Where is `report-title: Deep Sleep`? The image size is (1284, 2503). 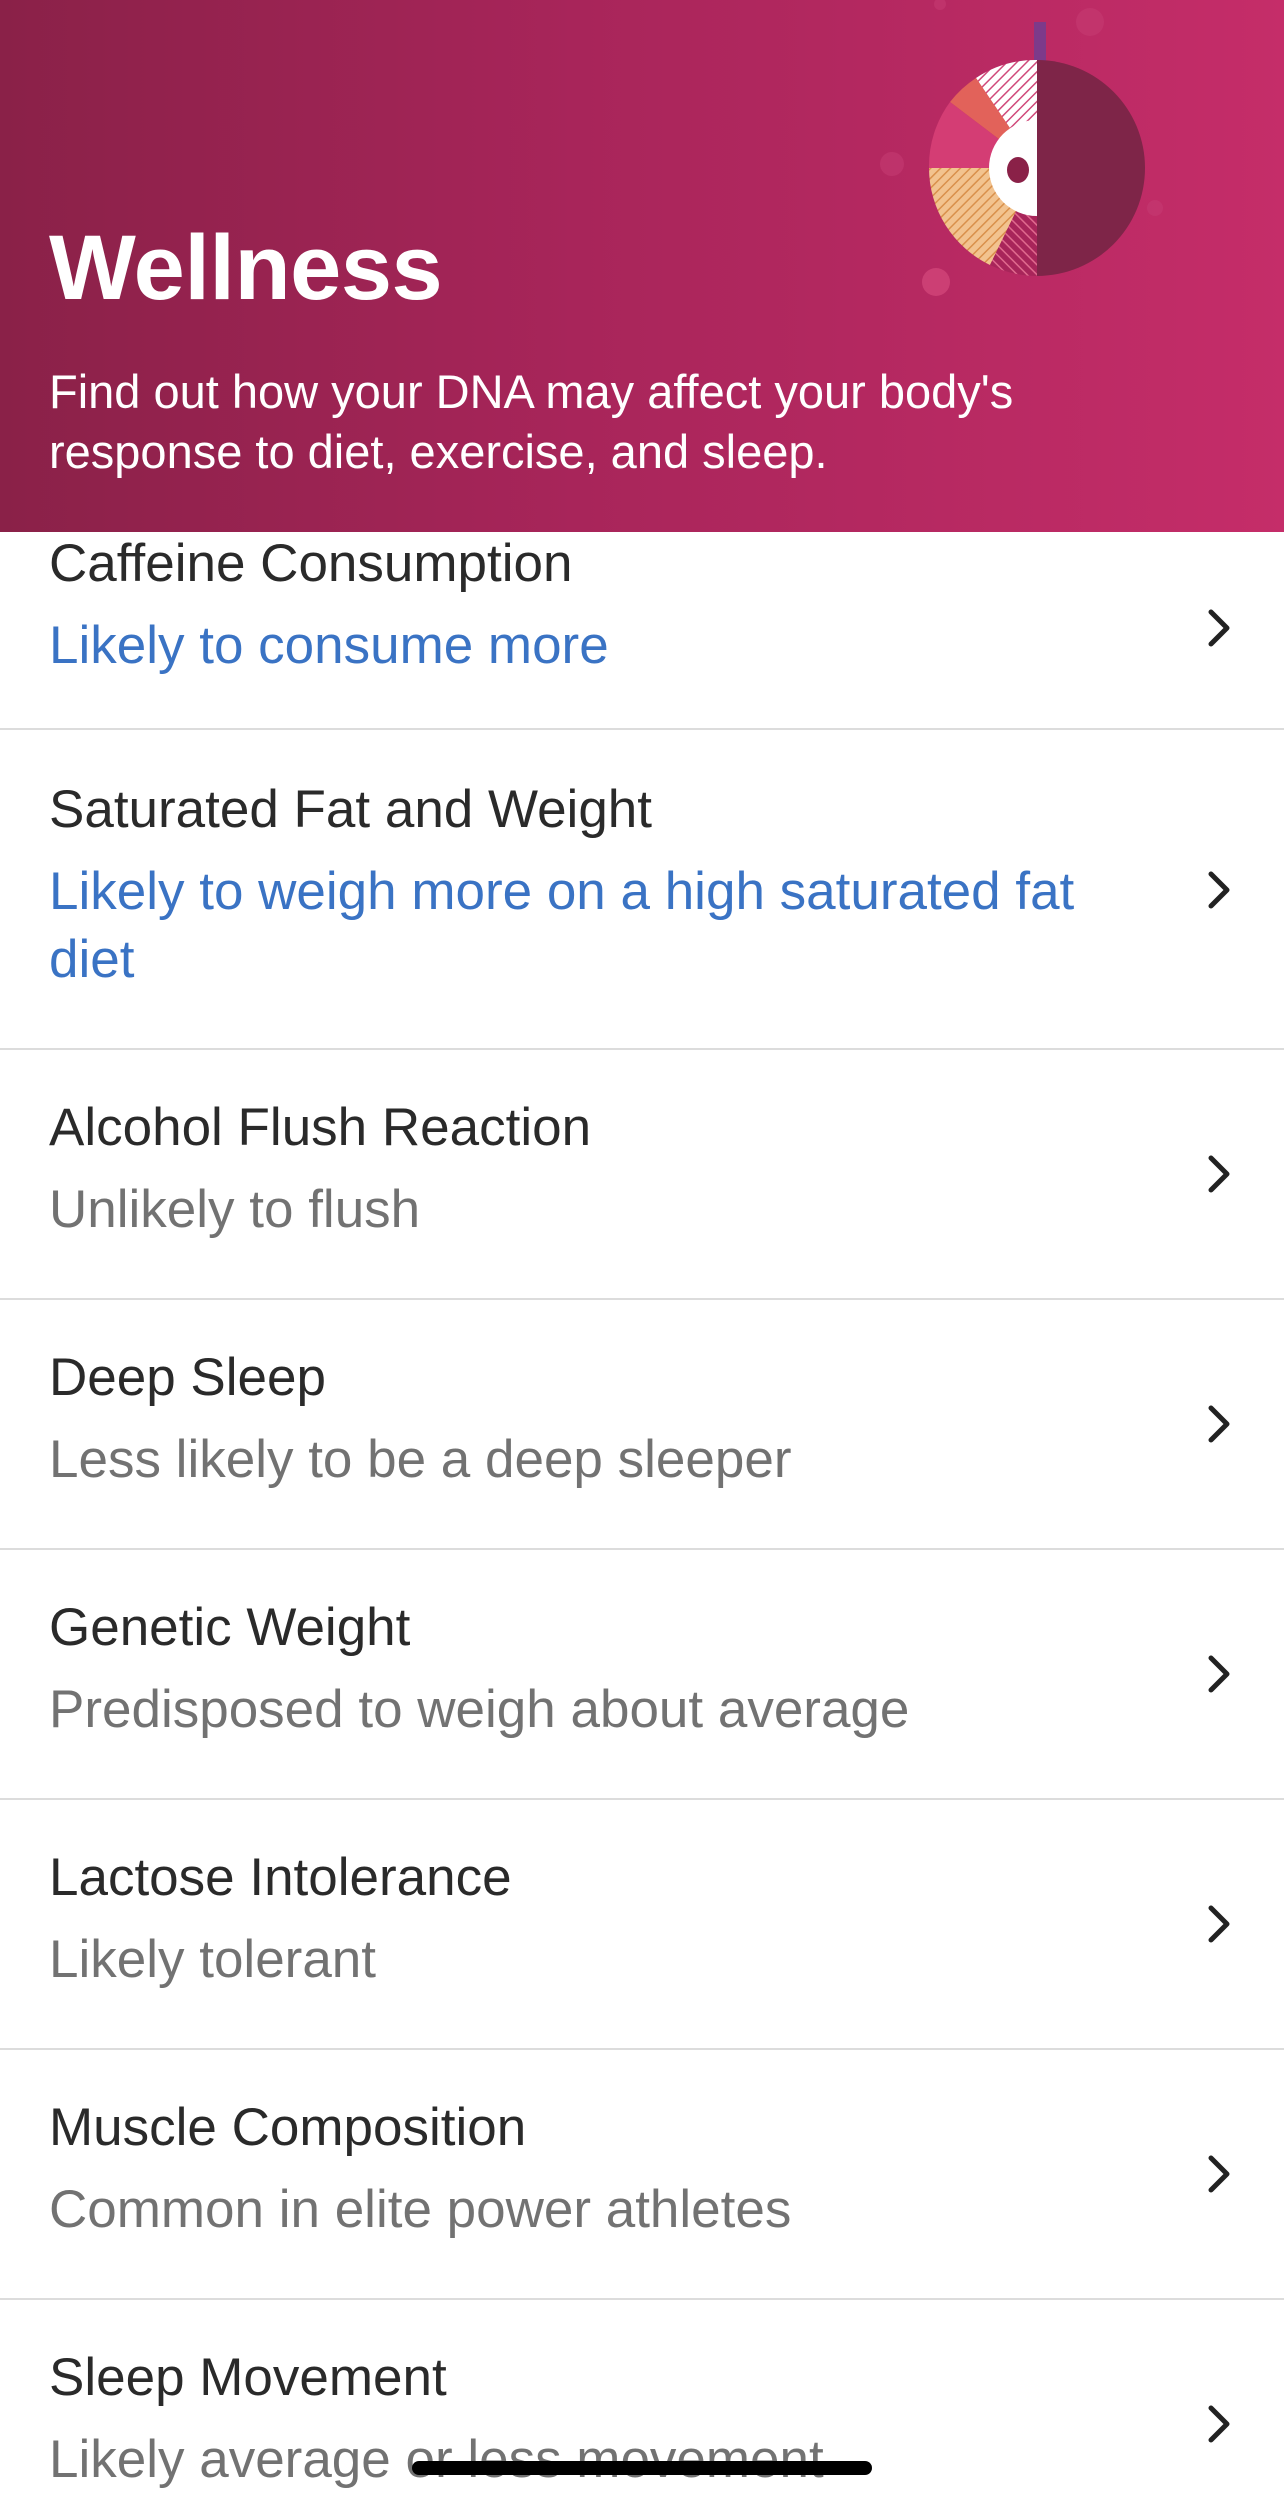
report-title: Deep Sleep is located at coordinates (187, 1377).